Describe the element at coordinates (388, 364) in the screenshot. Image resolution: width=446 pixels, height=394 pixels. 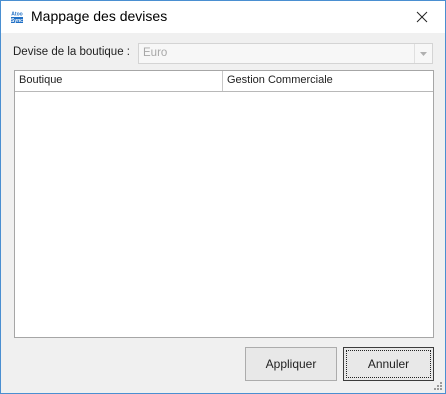
I see `cancel-button: Annuler` at that location.